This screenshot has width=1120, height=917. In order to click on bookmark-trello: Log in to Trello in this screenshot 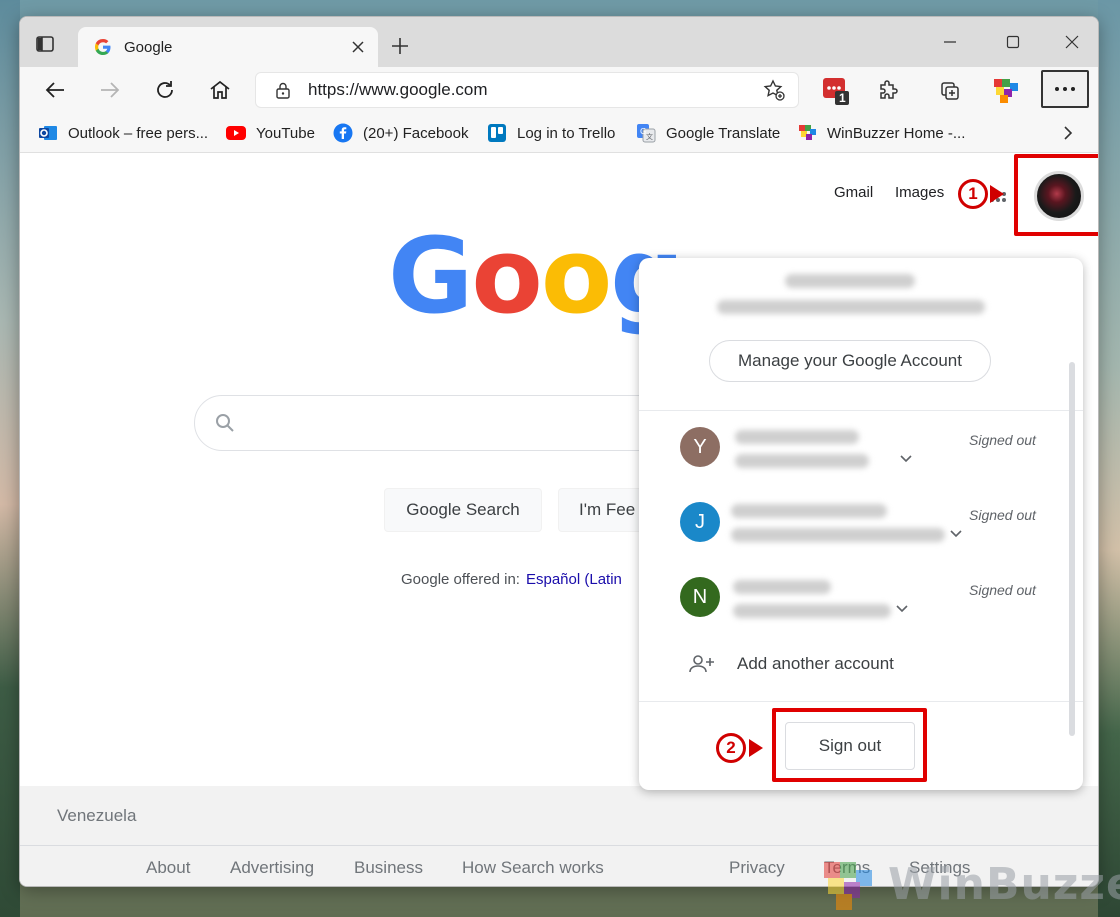, I will do `click(551, 133)`.